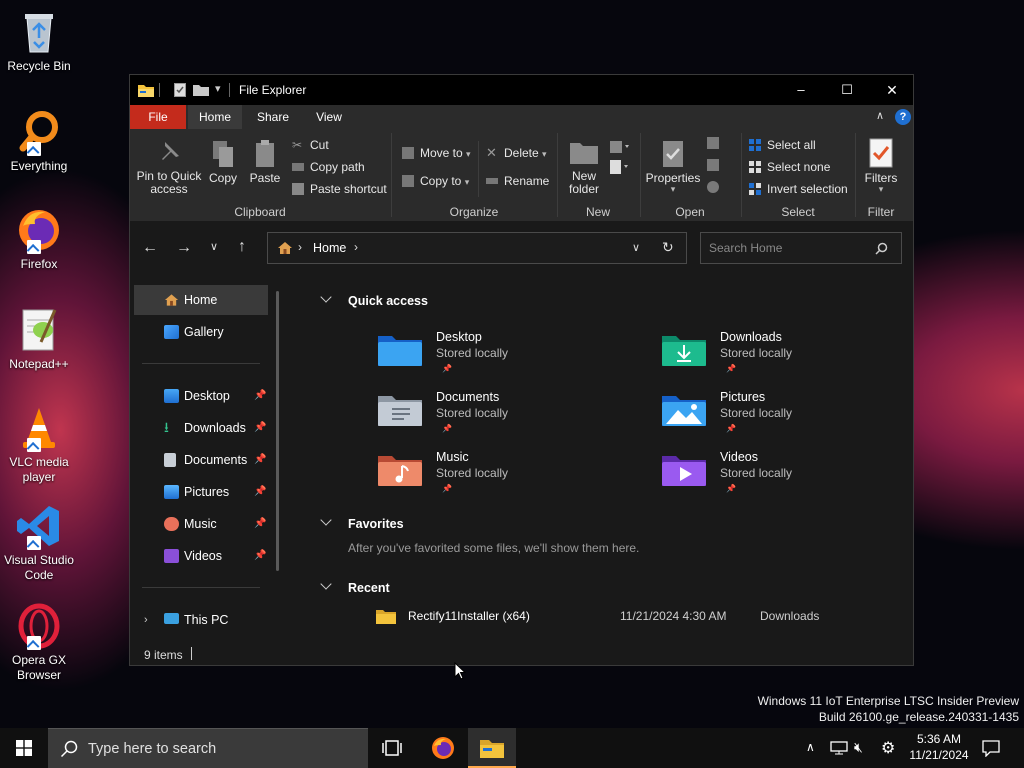  What do you see at coordinates (798, 189) in the screenshot?
I see `invert-selection-button: Invert selection` at bounding box center [798, 189].